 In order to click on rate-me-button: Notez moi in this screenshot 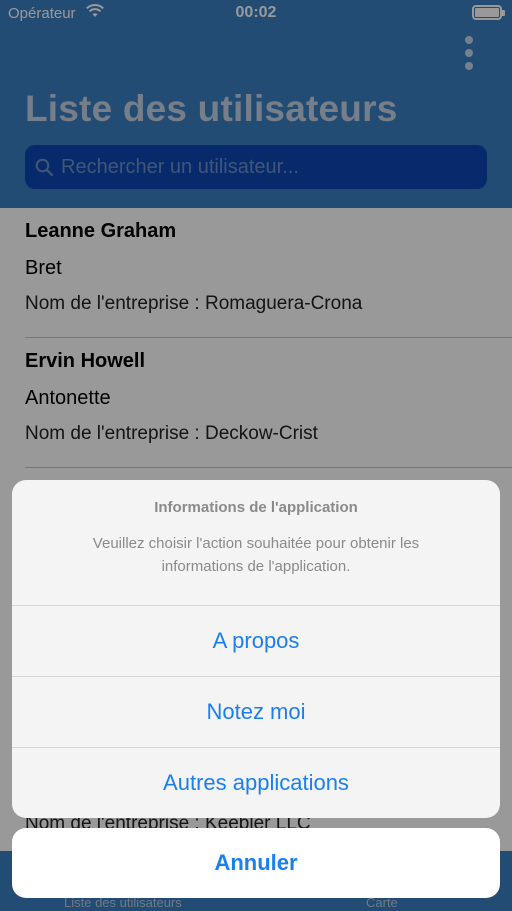, I will do `click(256, 712)`.